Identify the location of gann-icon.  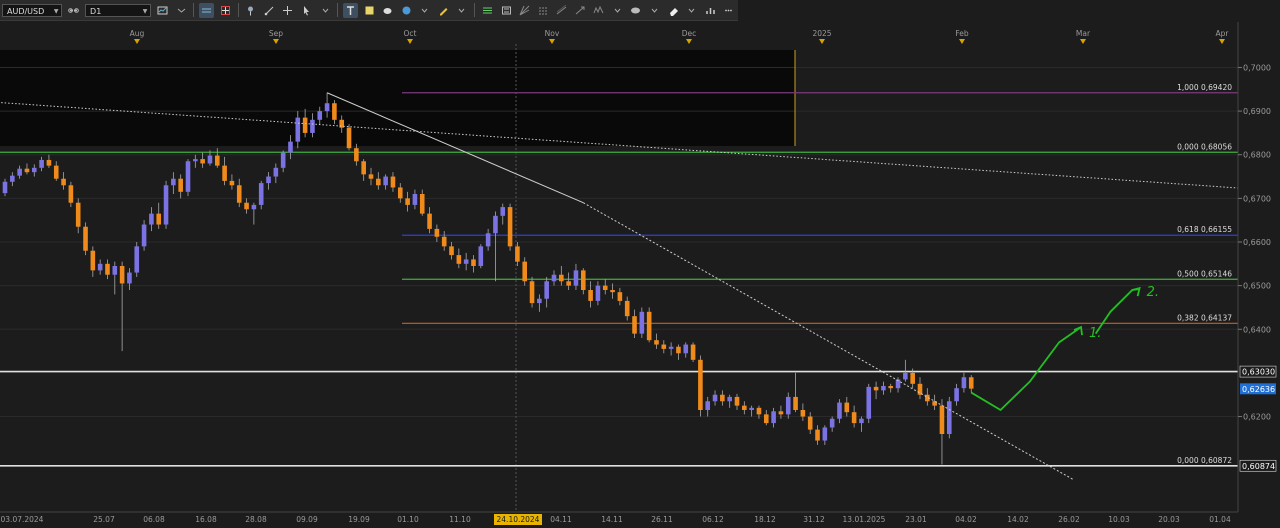
(524, 10).